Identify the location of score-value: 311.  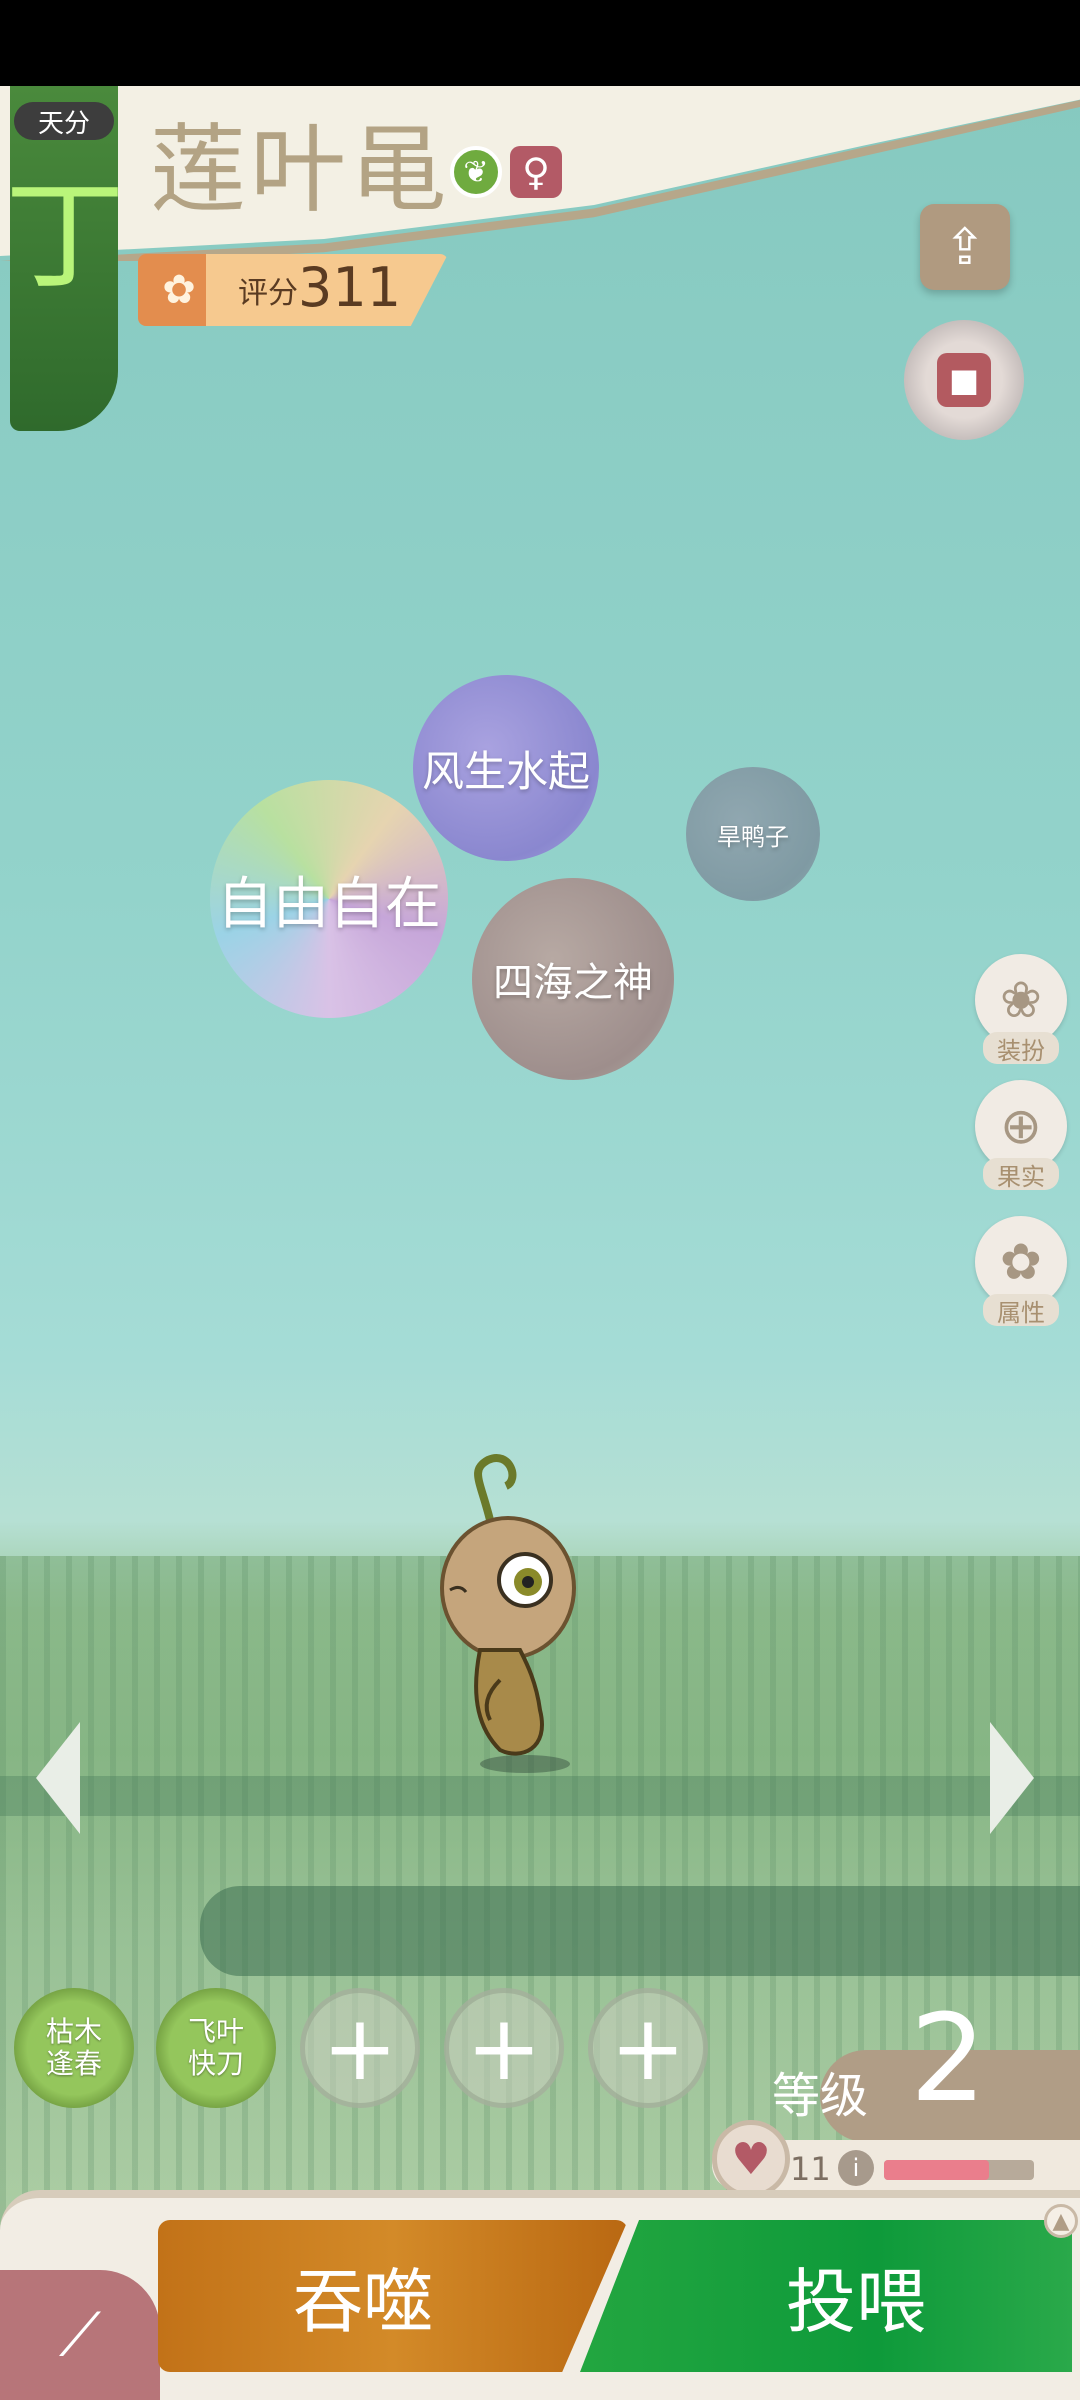
(350, 287).